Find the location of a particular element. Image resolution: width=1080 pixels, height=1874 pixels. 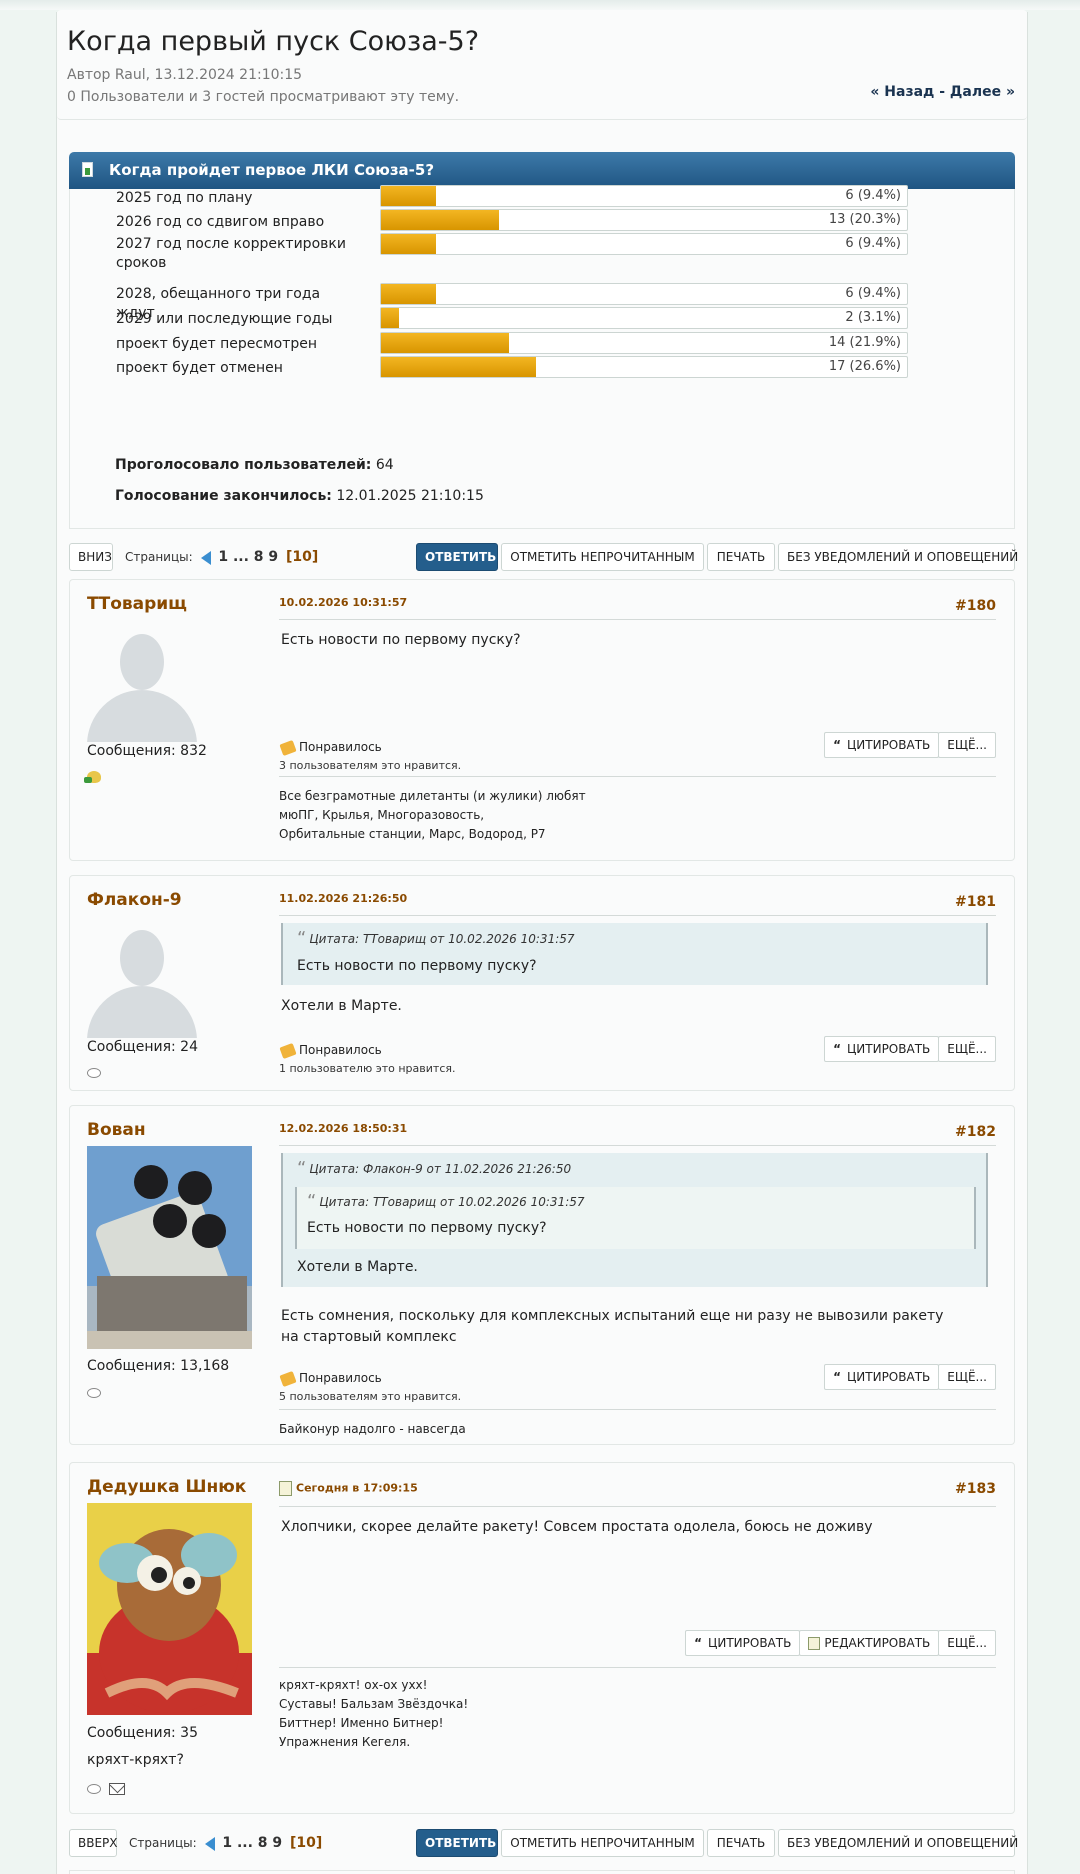

current-page: [10] is located at coordinates (302, 557).